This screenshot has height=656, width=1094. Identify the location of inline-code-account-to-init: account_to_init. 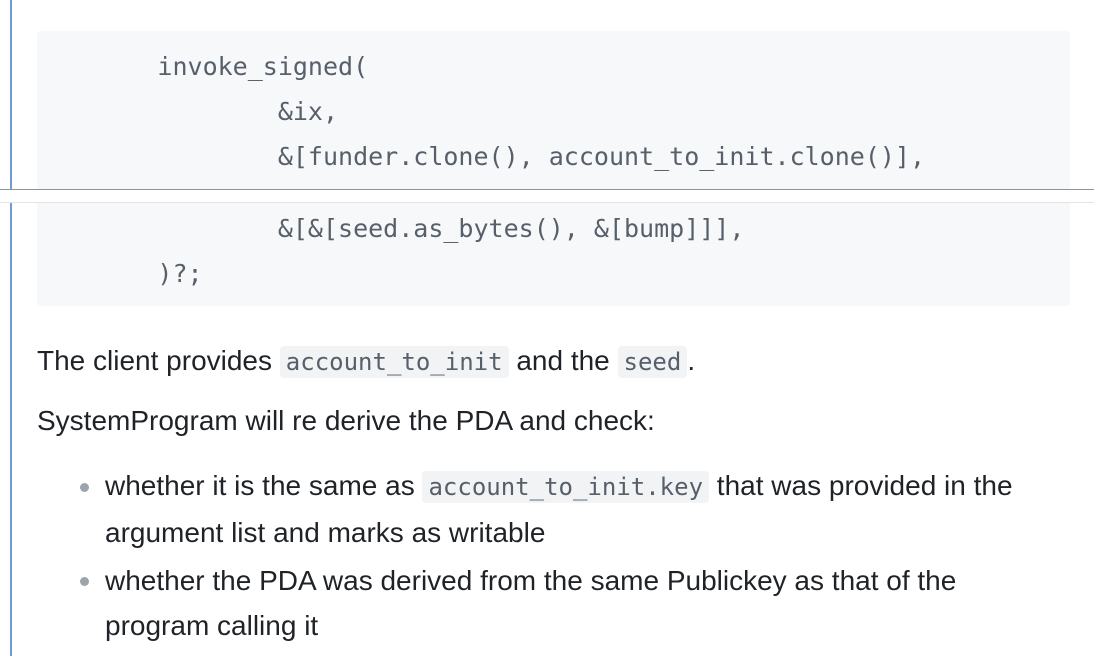
(394, 362).